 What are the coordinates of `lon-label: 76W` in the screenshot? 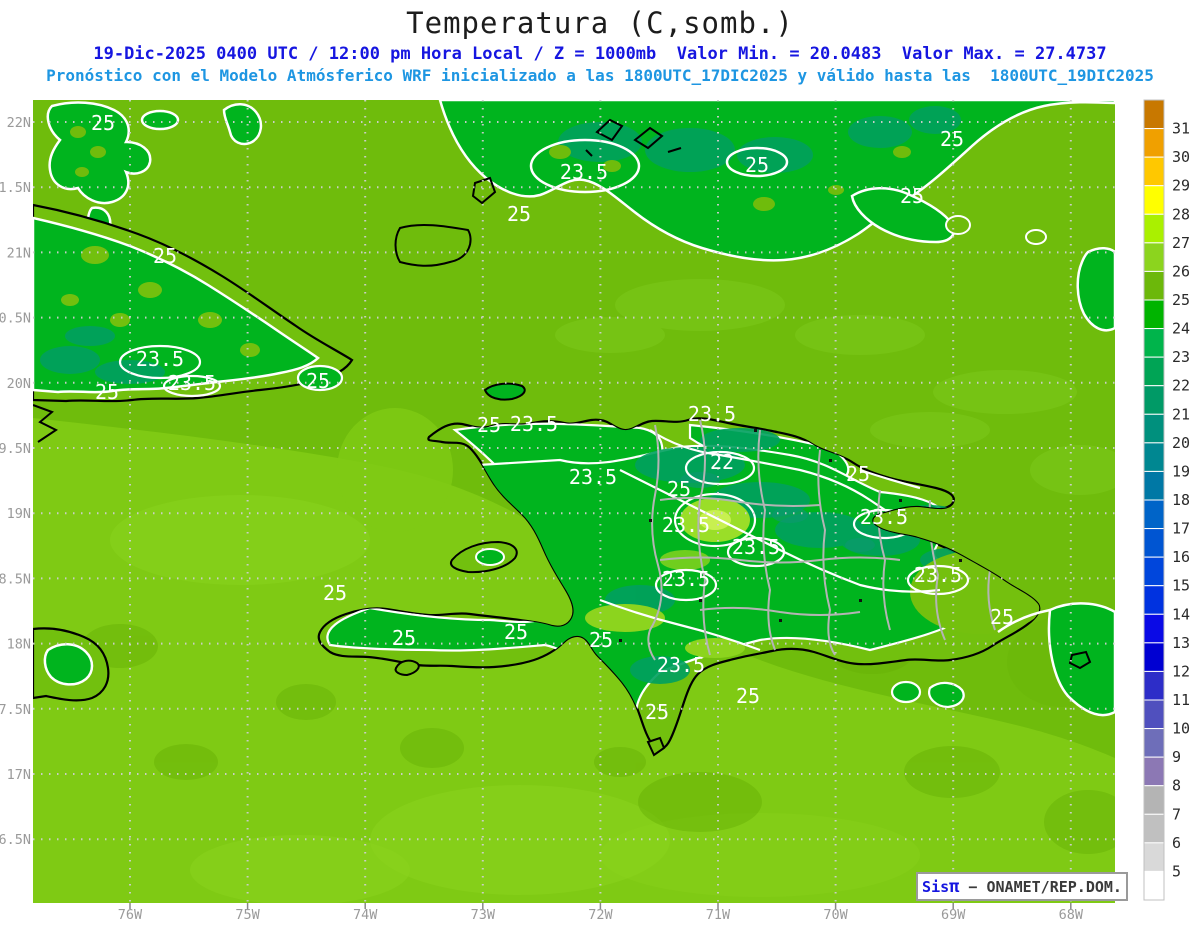 It's located at (130, 915).